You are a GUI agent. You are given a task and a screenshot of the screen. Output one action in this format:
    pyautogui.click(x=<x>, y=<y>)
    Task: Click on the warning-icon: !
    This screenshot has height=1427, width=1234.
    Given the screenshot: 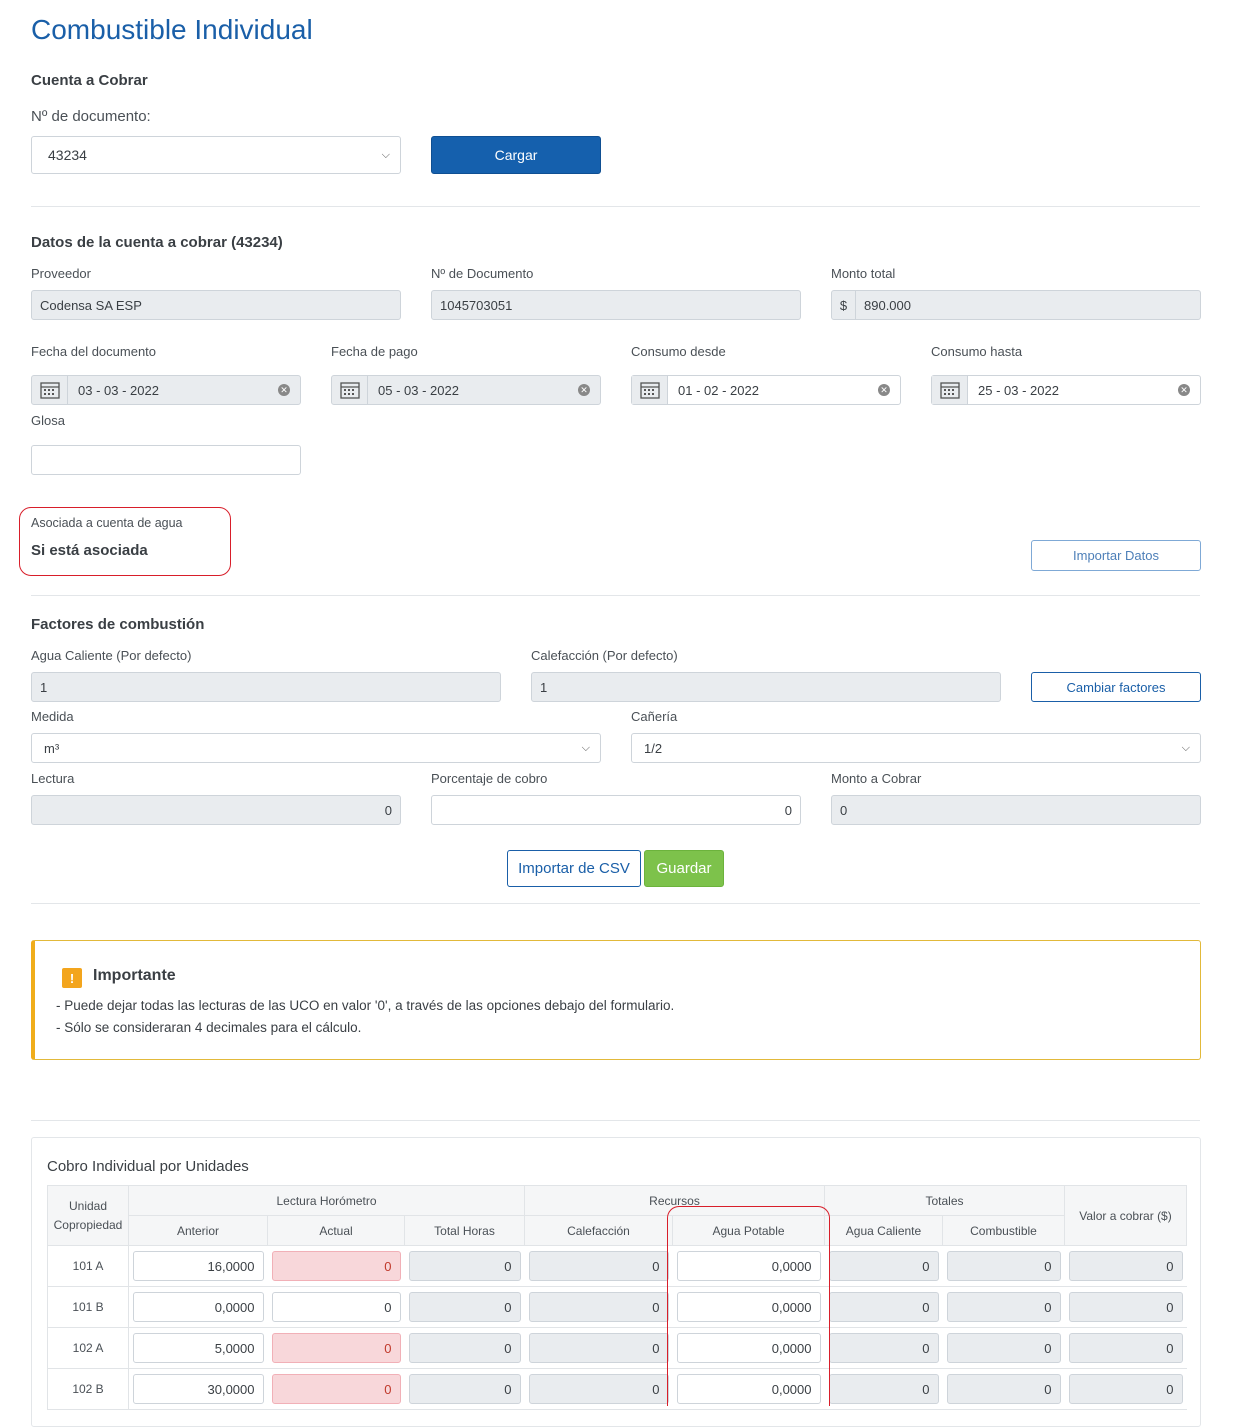 What is the action you would take?
    pyautogui.click(x=72, y=978)
    